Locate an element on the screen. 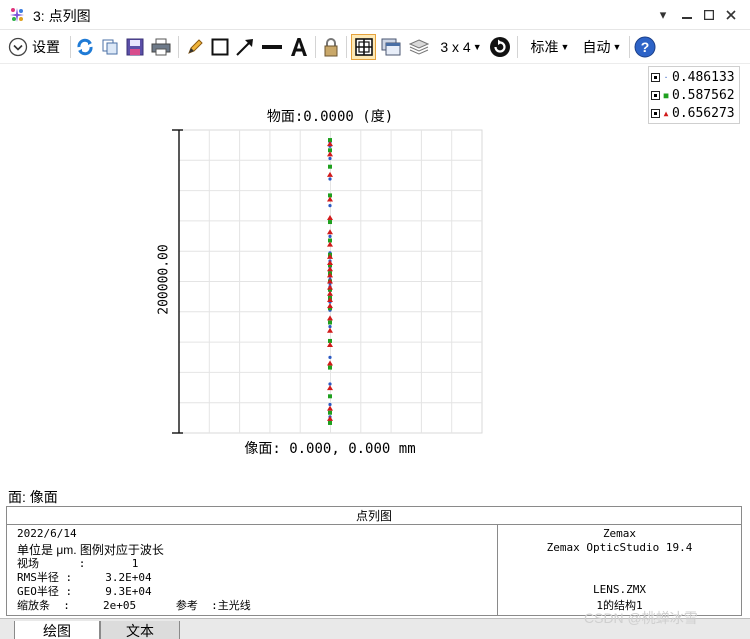  standard-select: 标准 ▼ is located at coordinates (550, 47).